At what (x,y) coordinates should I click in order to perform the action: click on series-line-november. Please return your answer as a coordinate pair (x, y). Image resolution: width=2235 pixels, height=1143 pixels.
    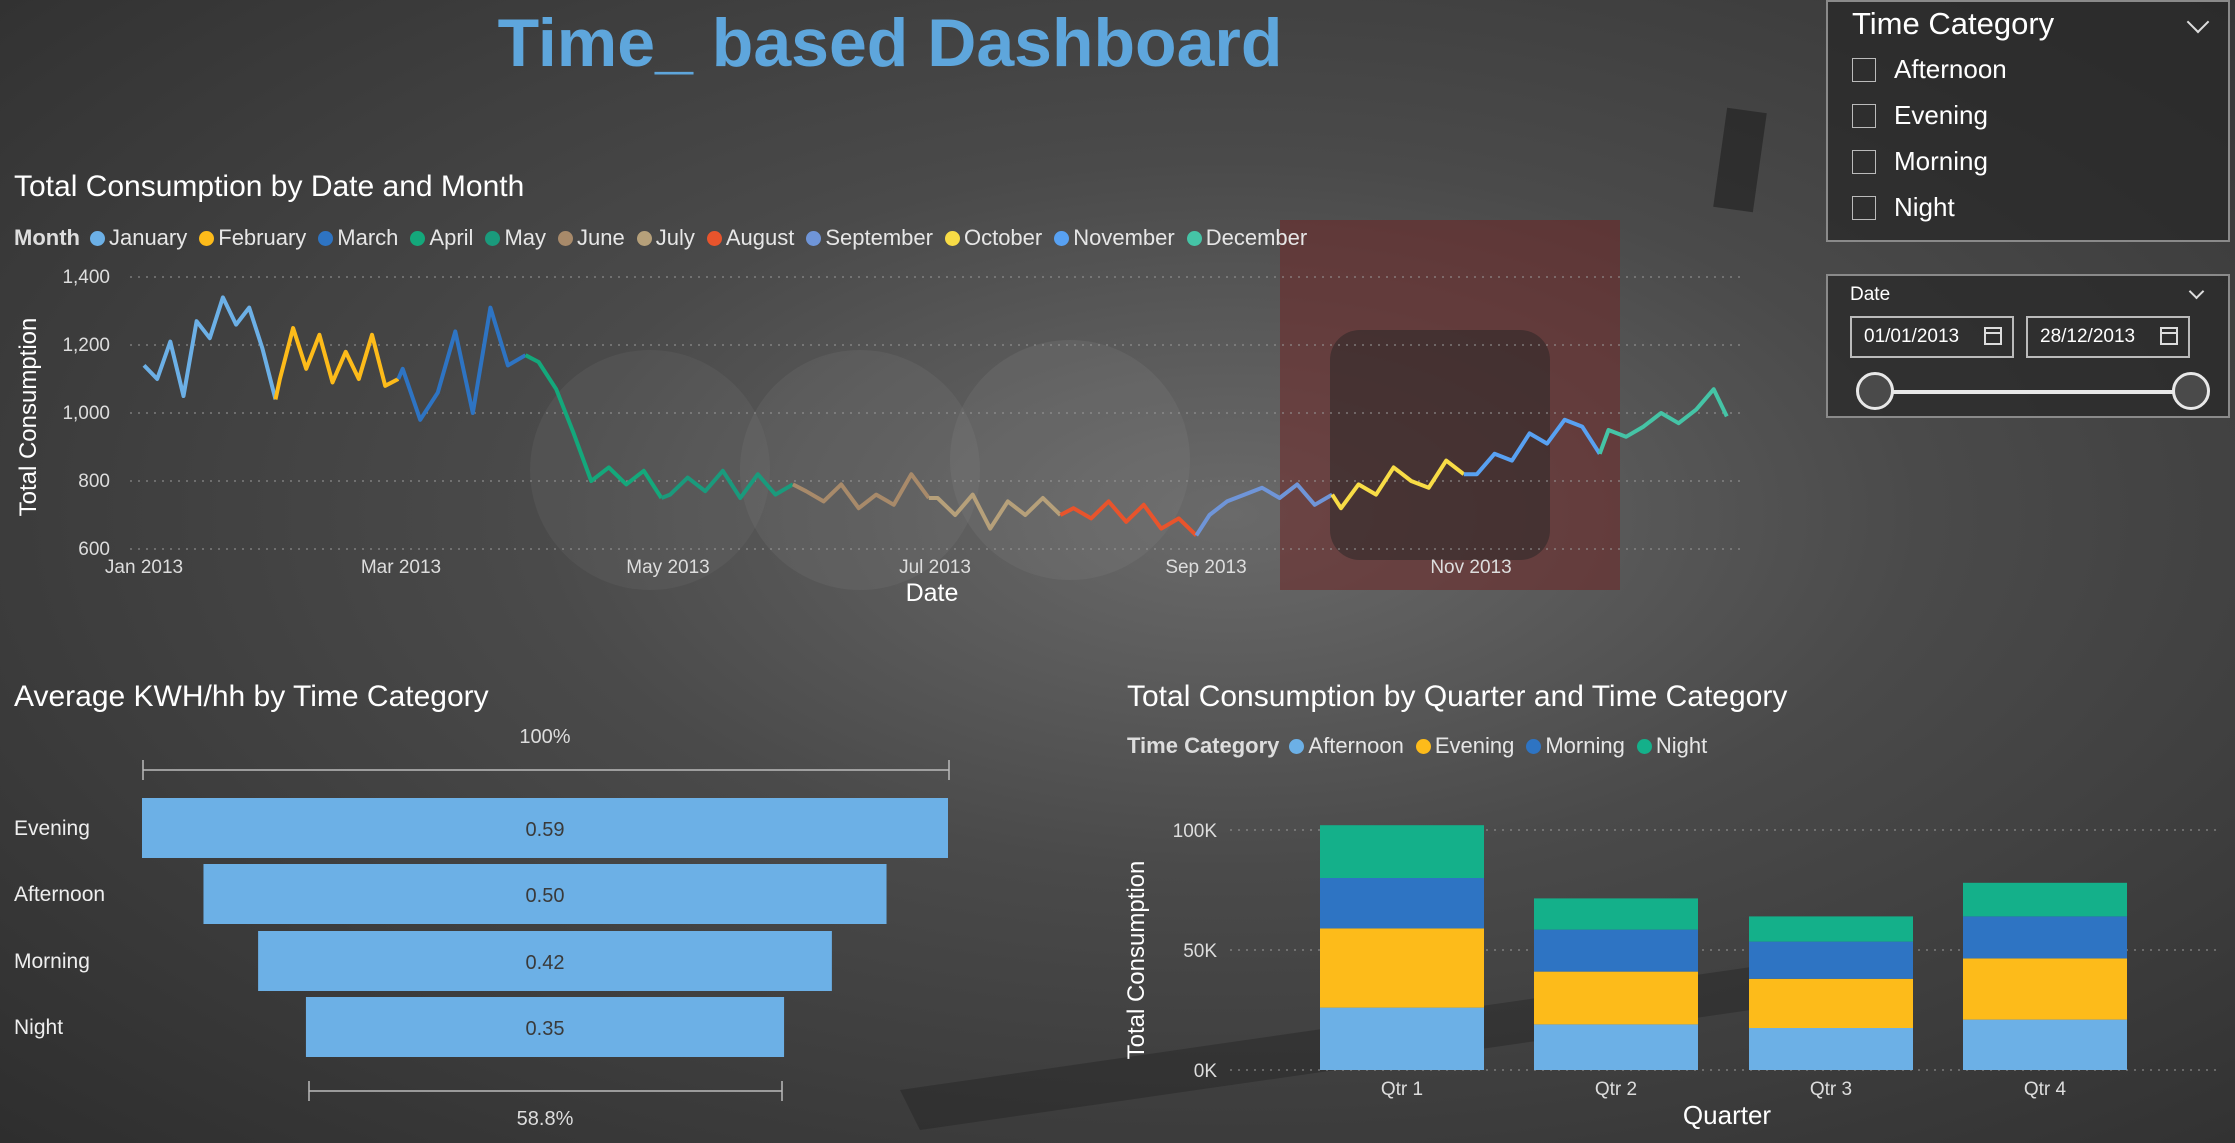
    Looking at the image, I should click on (1532, 447).